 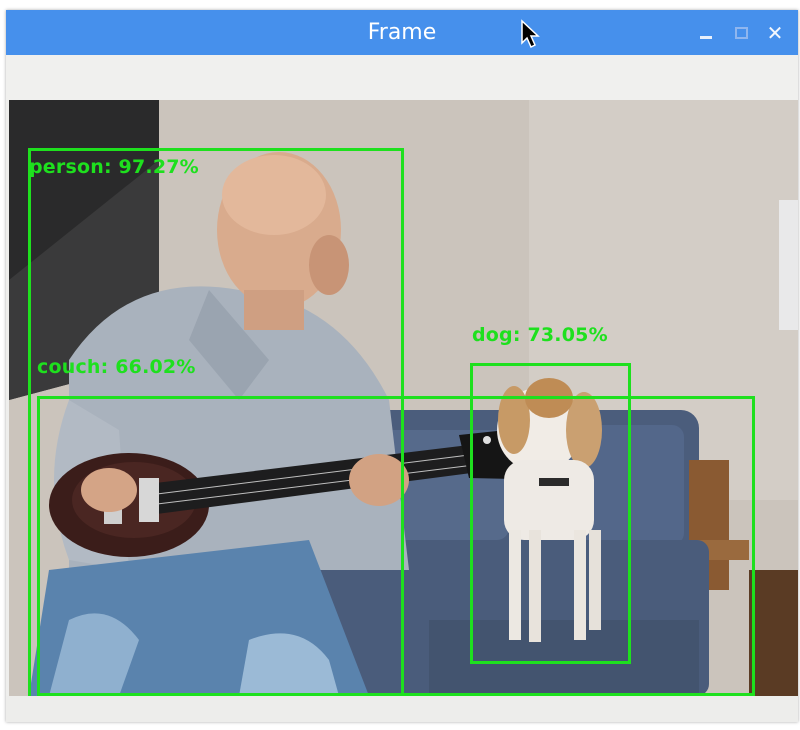 What do you see at coordinates (530, 34) in the screenshot?
I see `mouse-cursor-icon` at bounding box center [530, 34].